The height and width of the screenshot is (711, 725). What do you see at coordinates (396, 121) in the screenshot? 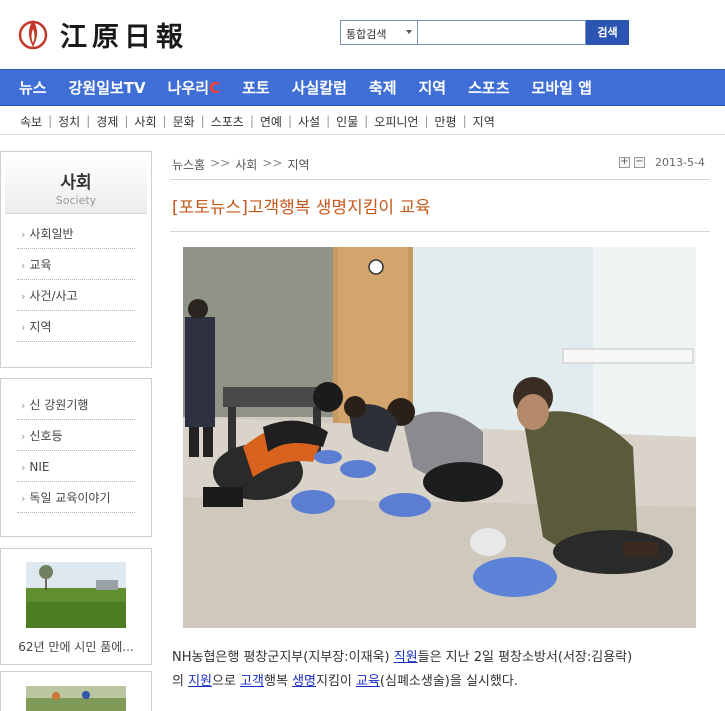
I see `subnav-opinion: 오피니언` at bounding box center [396, 121].